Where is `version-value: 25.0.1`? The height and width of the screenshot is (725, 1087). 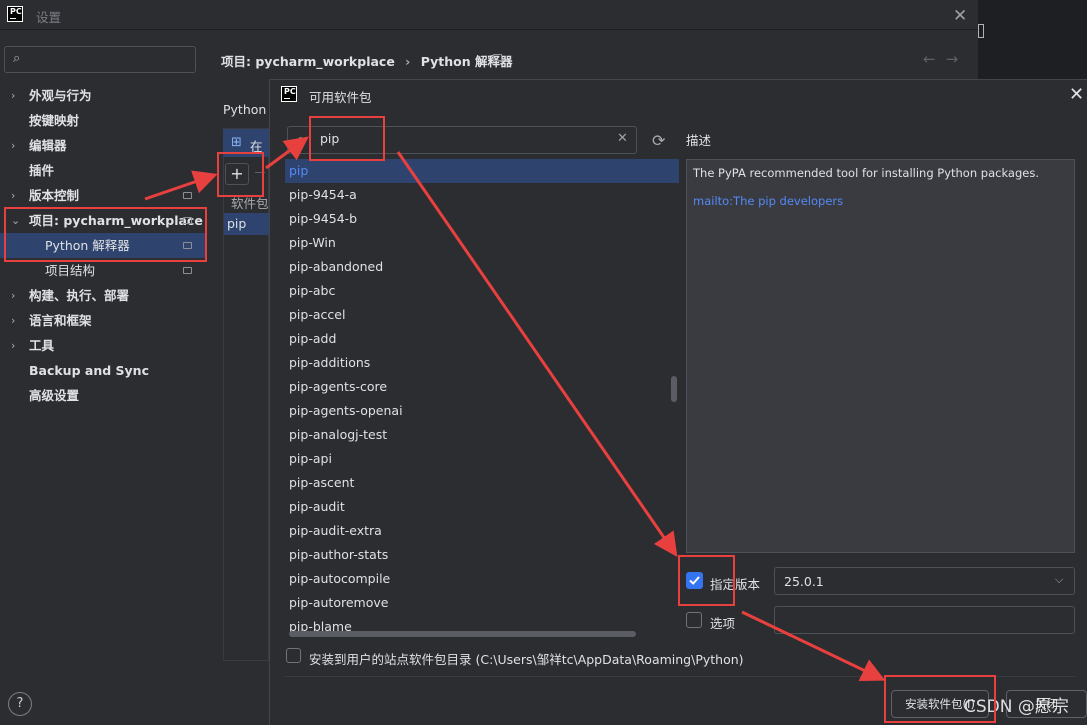
version-value: 25.0.1 is located at coordinates (804, 581).